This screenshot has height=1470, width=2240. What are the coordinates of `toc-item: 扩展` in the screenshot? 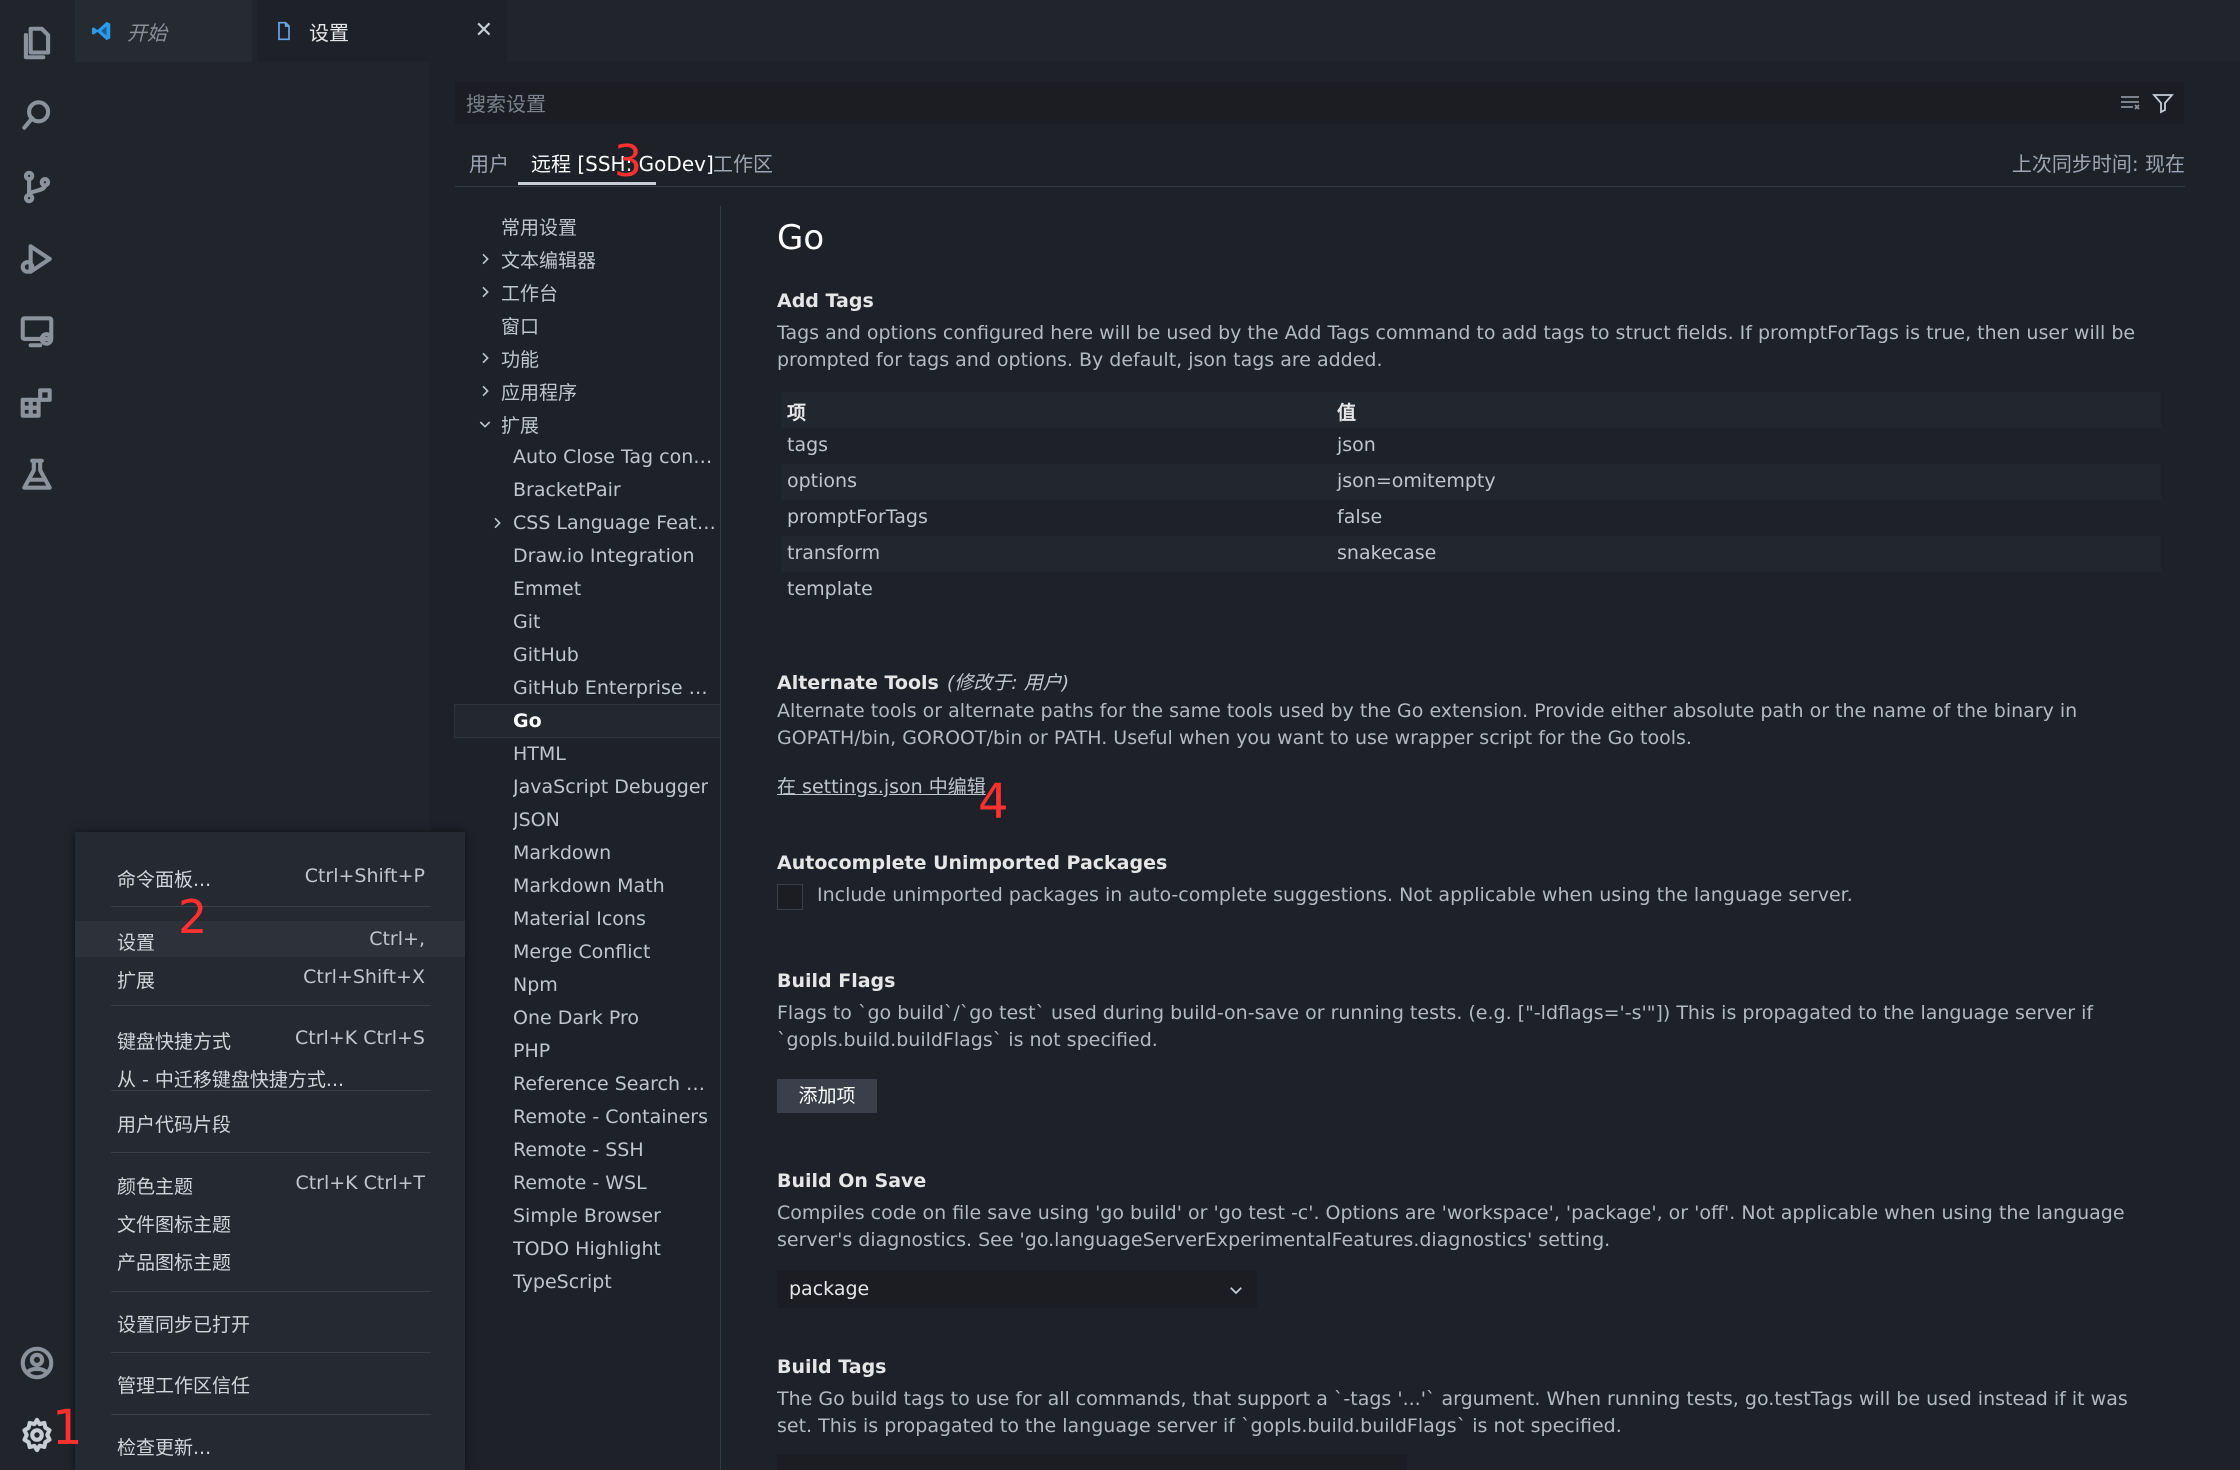 It's located at (587, 424).